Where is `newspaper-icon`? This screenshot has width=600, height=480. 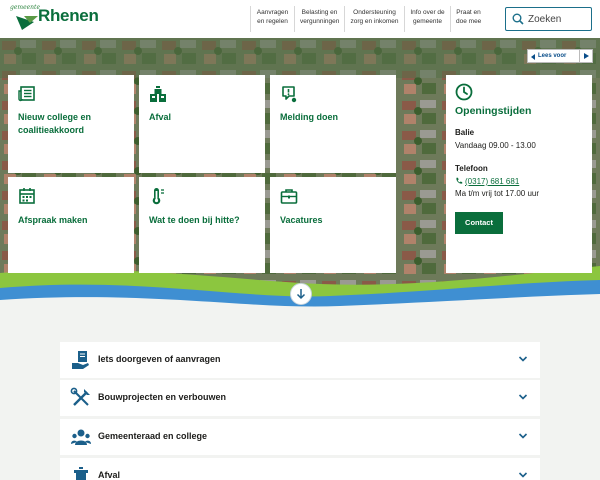 newspaper-icon is located at coordinates (26, 94).